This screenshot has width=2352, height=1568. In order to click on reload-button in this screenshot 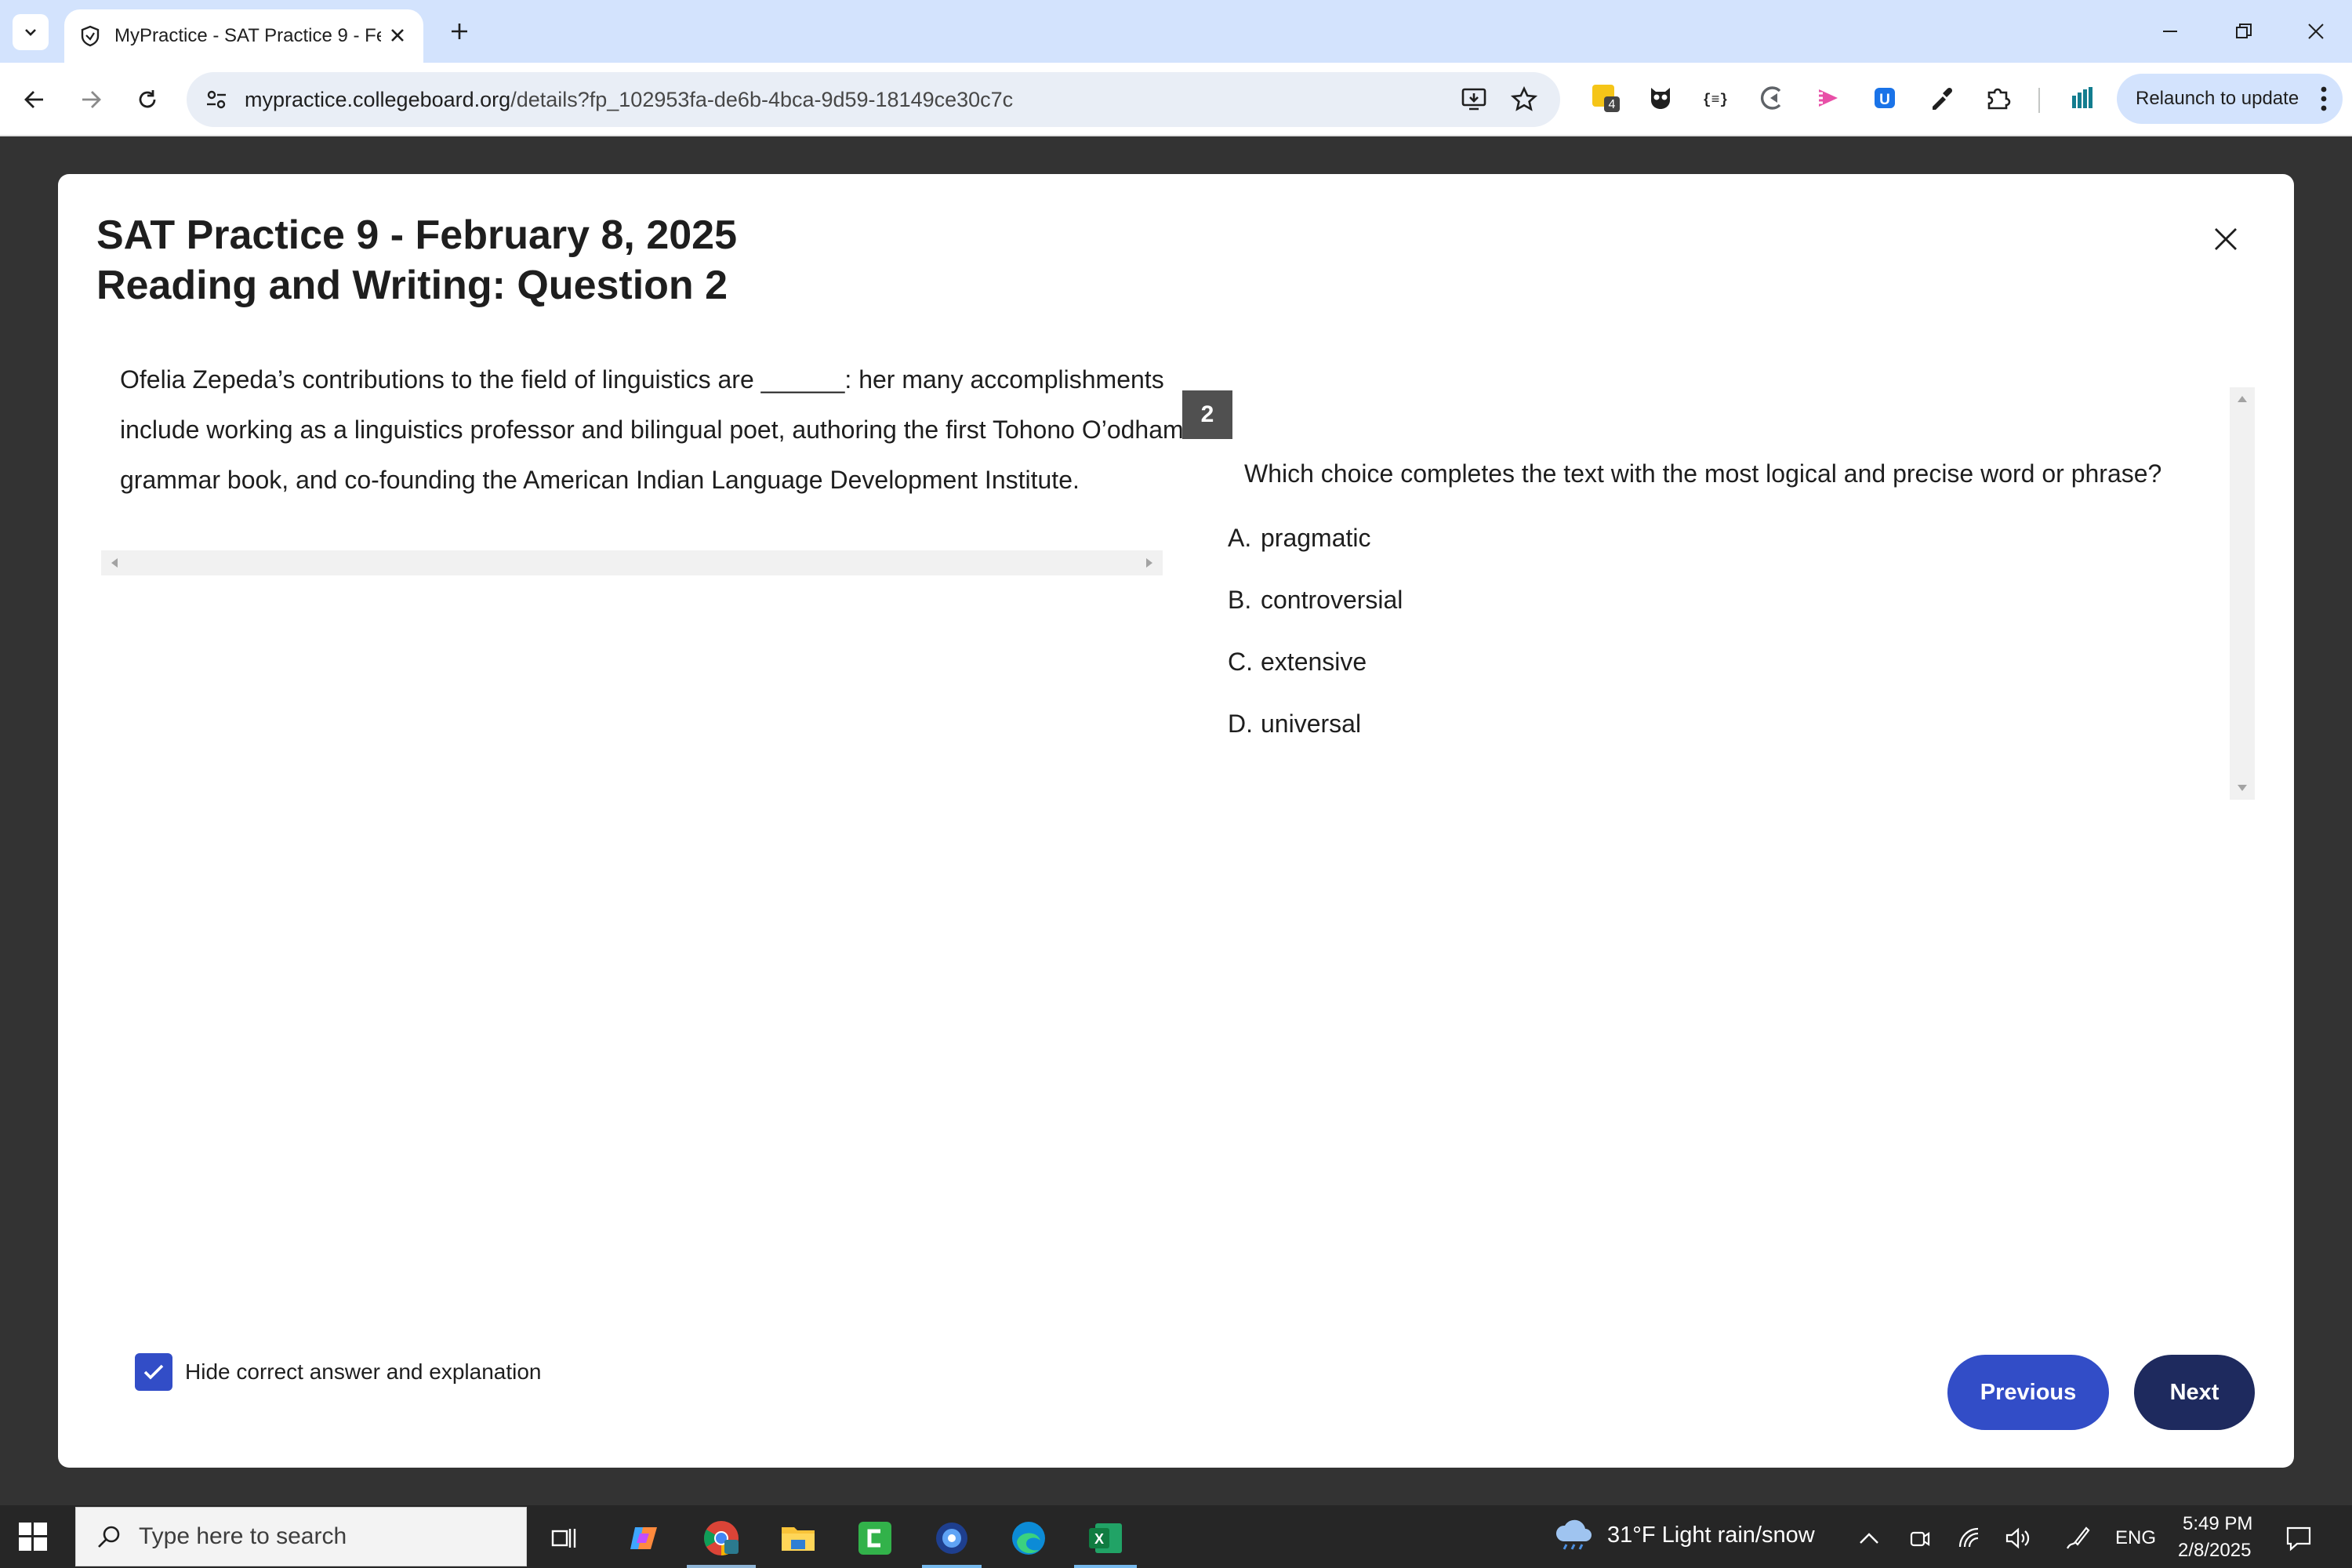, I will do `click(147, 99)`.